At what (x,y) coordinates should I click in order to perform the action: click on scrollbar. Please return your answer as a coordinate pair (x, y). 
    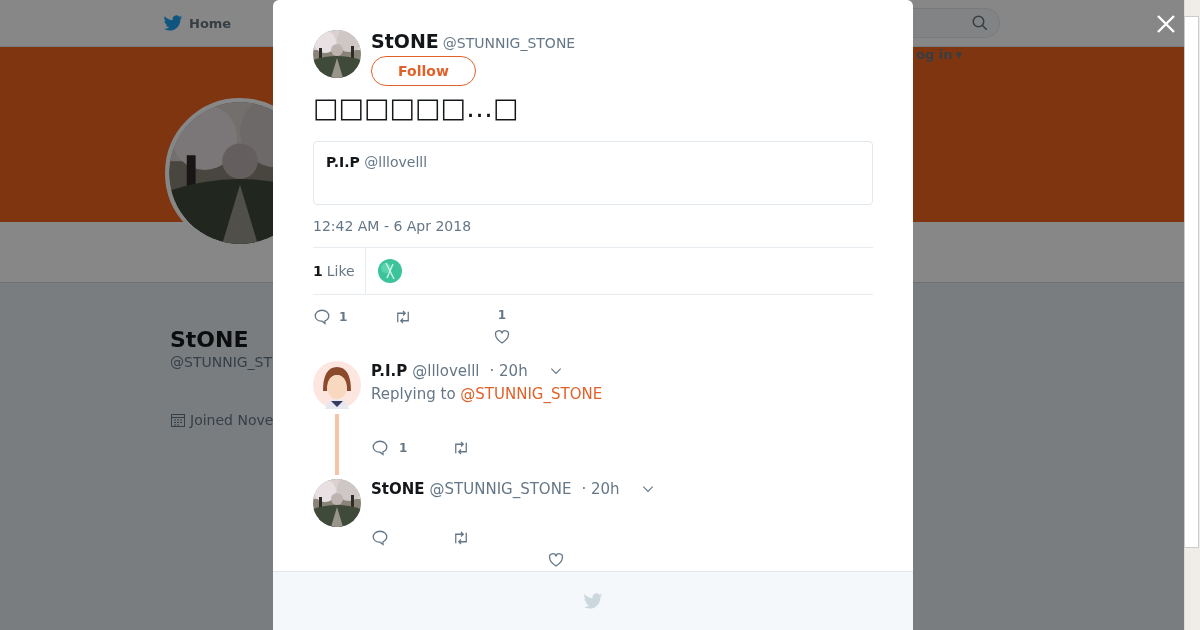
    Looking at the image, I should click on (1192, 315).